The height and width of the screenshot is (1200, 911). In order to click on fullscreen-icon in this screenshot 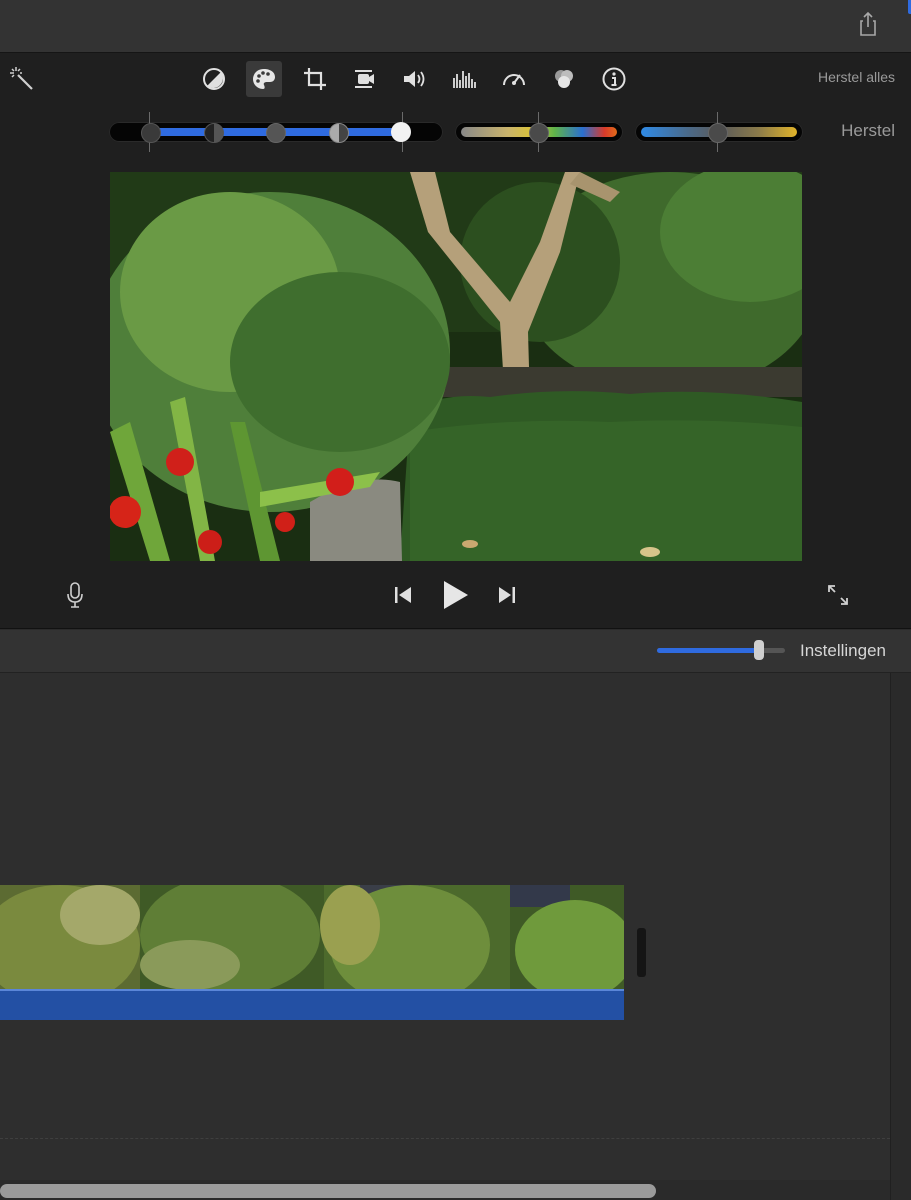, I will do `click(838, 595)`.